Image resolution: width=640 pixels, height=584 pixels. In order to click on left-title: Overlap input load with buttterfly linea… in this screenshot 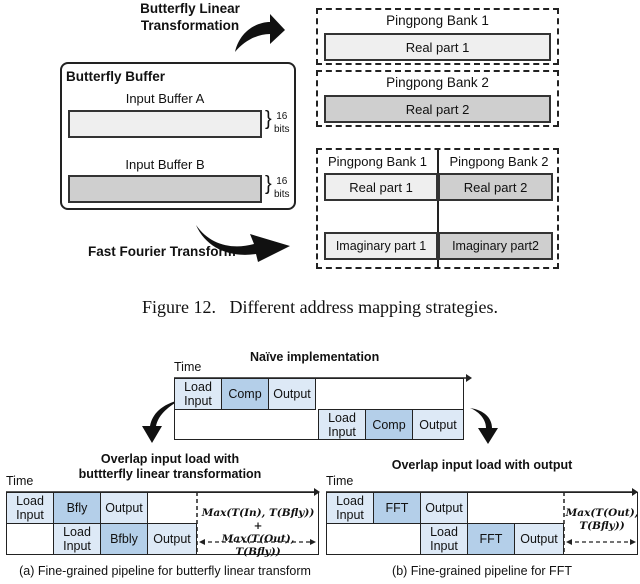, I will do `click(170, 467)`.